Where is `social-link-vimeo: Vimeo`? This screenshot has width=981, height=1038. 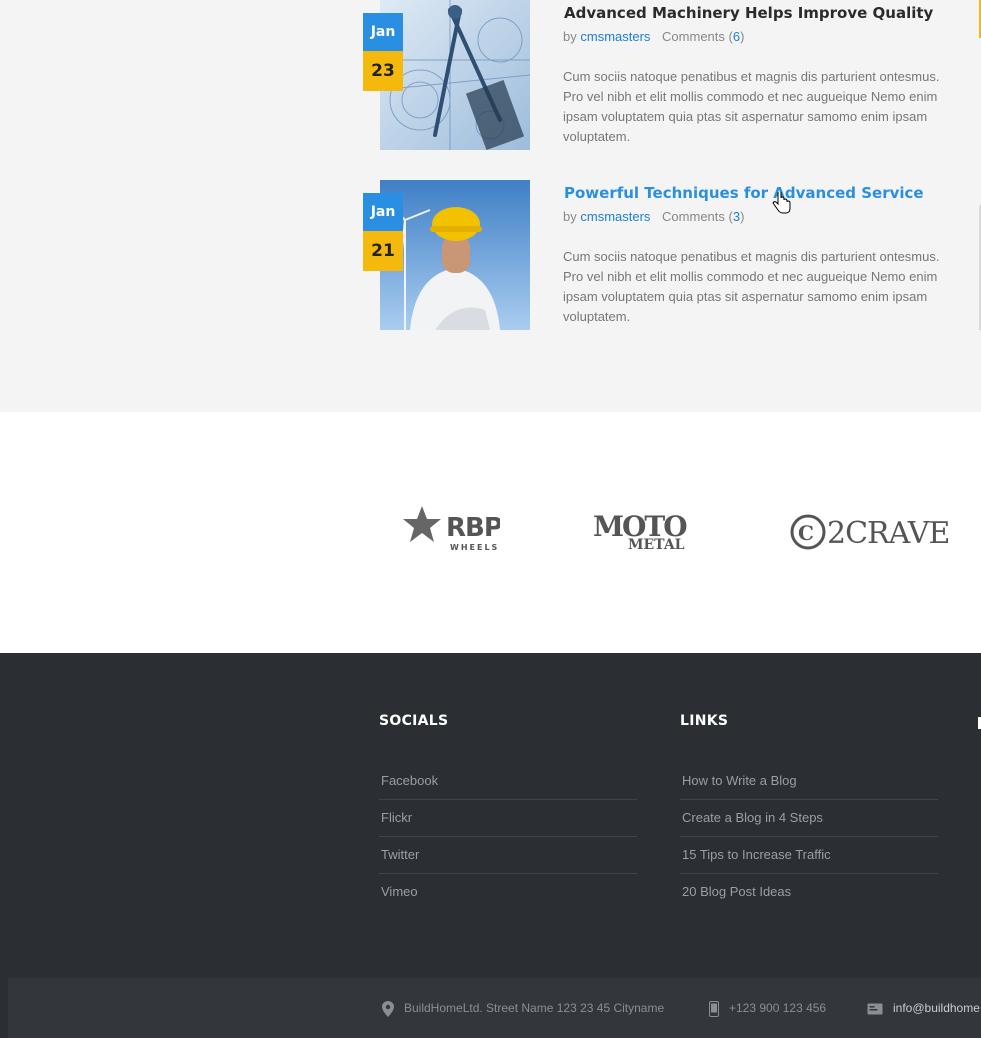
social-link-vimeo: Vimeo is located at coordinates (508, 892).